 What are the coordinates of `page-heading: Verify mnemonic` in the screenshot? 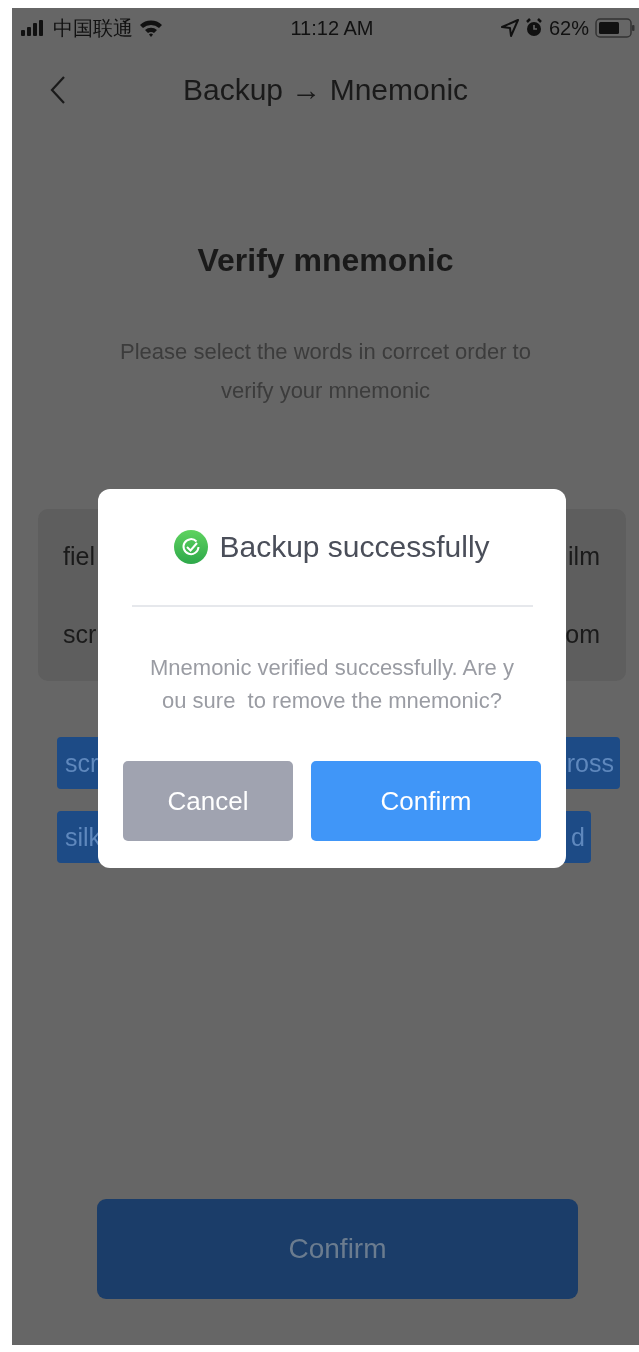 It's located at (325, 260).